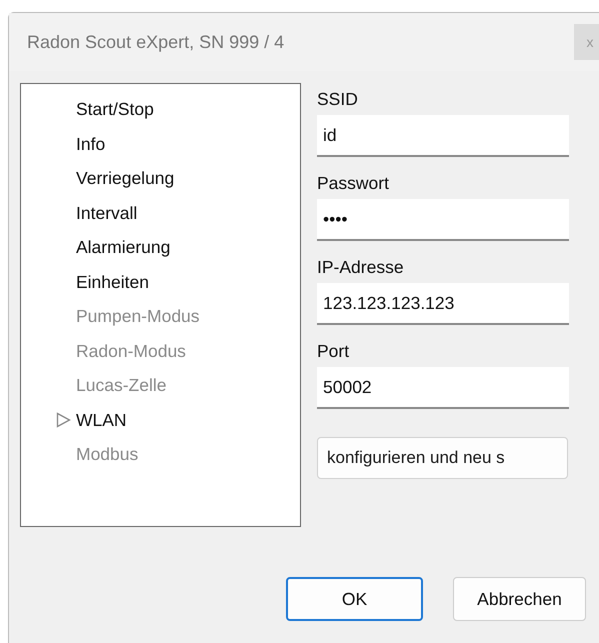 The image size is (599, 643). Describe the element at coordinates (443, 388) in the screenshot. I see `input-field: 50002` at that location.